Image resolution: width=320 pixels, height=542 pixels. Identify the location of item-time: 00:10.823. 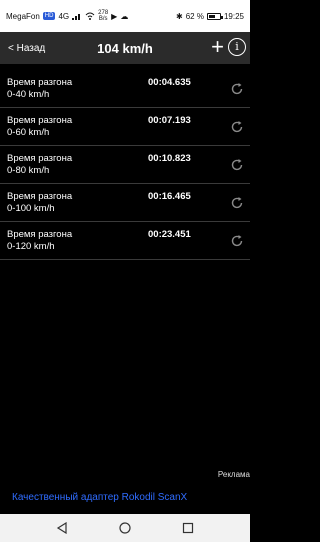
(169, 158).